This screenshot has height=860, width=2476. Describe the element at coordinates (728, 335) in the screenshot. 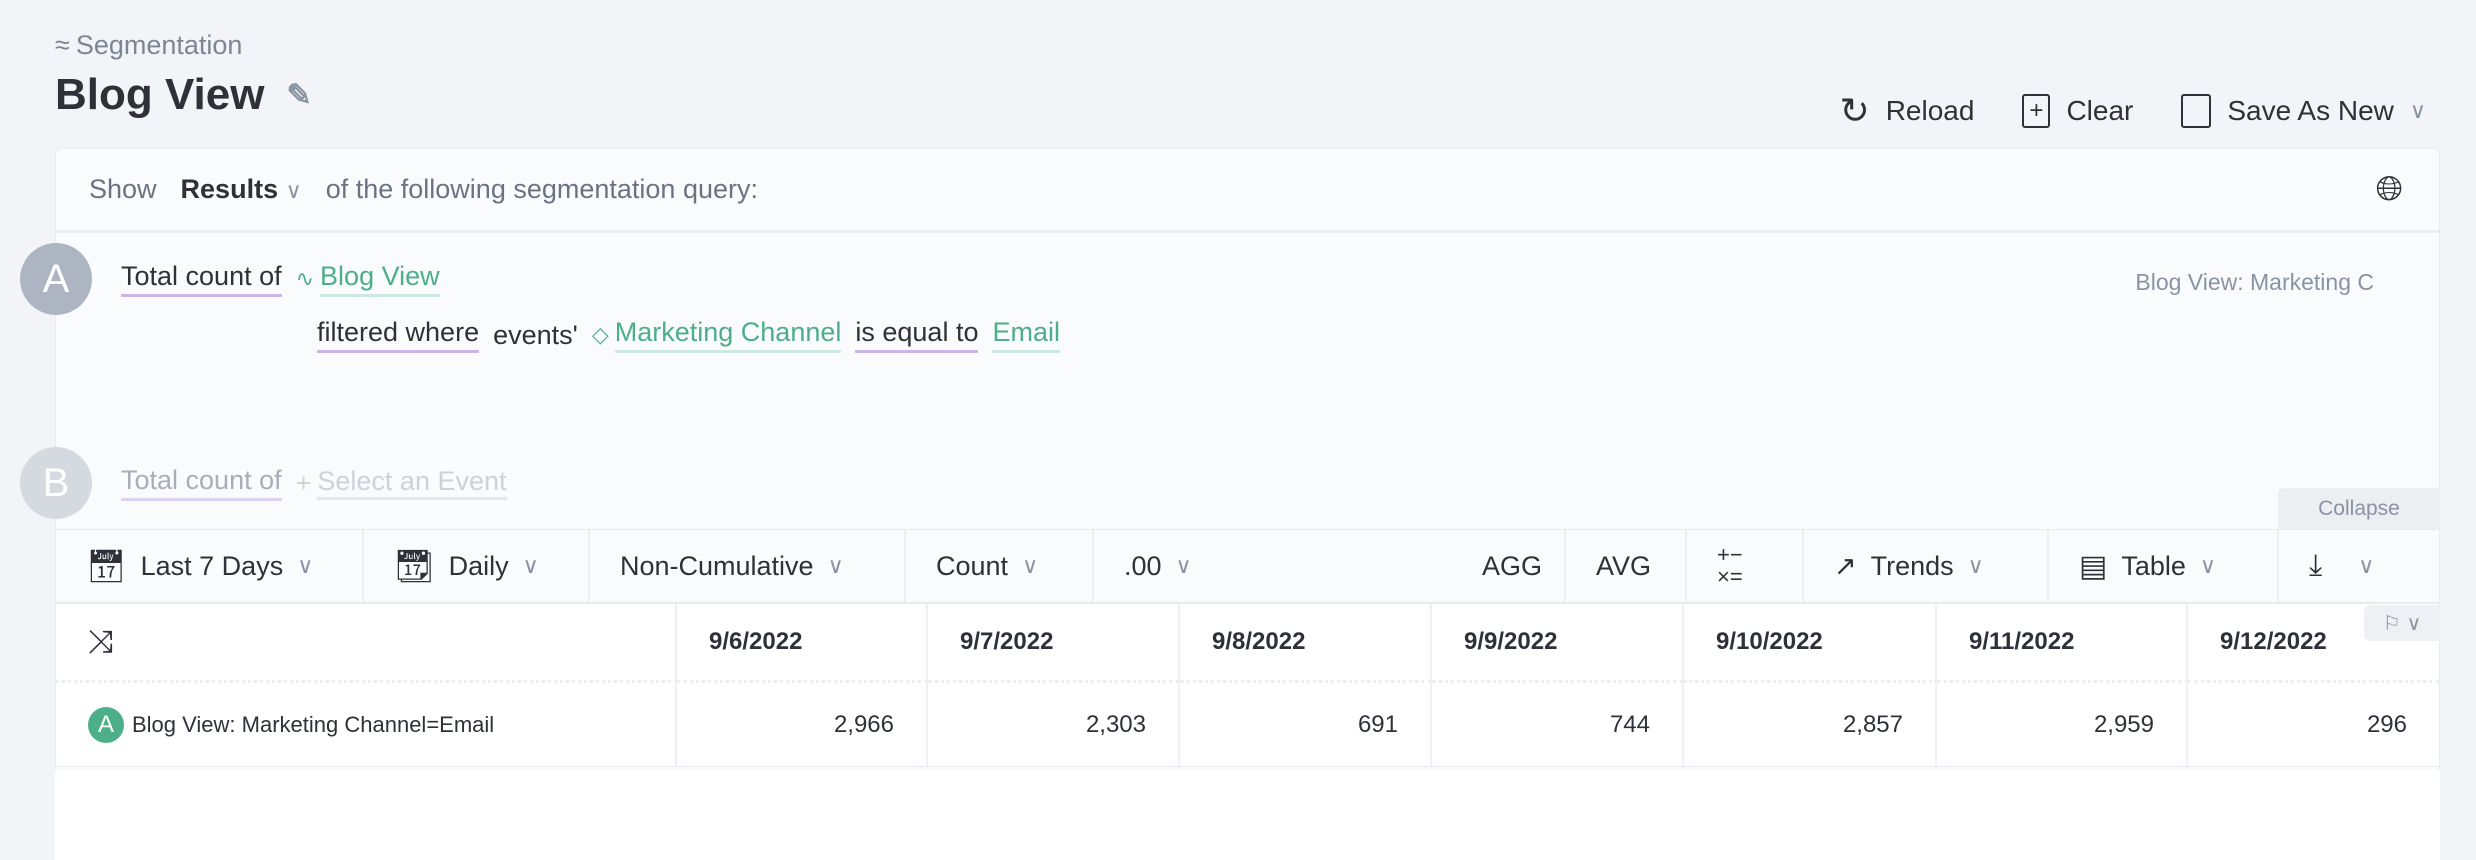

I see `property-selector: Marketing Channel` at that location.